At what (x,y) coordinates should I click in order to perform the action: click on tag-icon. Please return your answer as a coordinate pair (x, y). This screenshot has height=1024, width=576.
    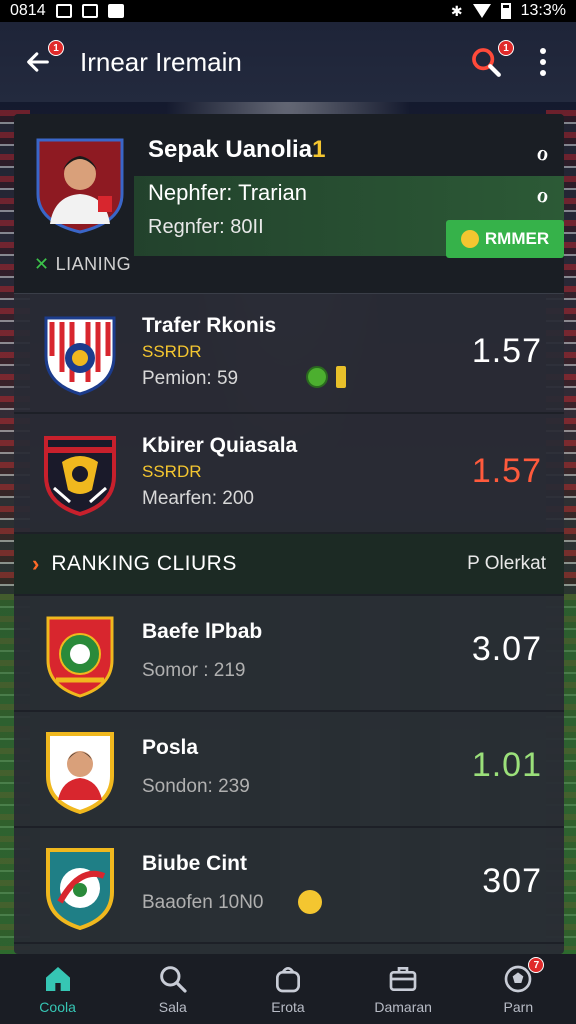
    Looking at the image, I should click on (310, 902).